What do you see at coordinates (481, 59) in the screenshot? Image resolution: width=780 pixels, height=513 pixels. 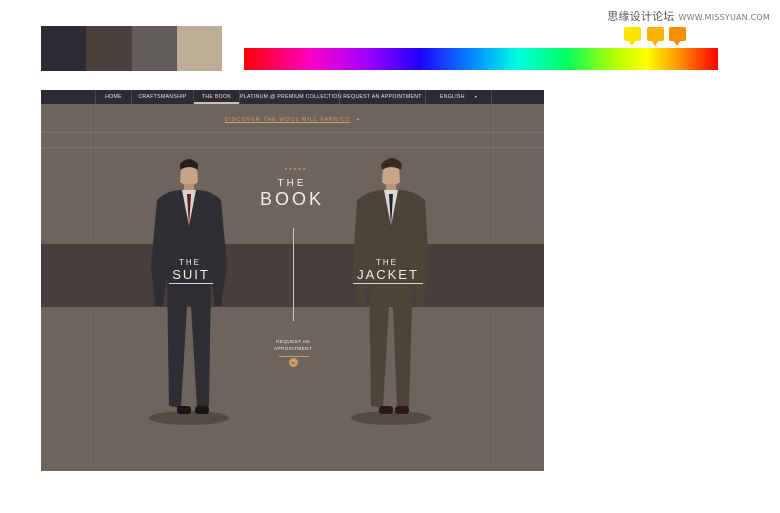 I see `color-spectrum-bar` at bounding box center [481, 59].